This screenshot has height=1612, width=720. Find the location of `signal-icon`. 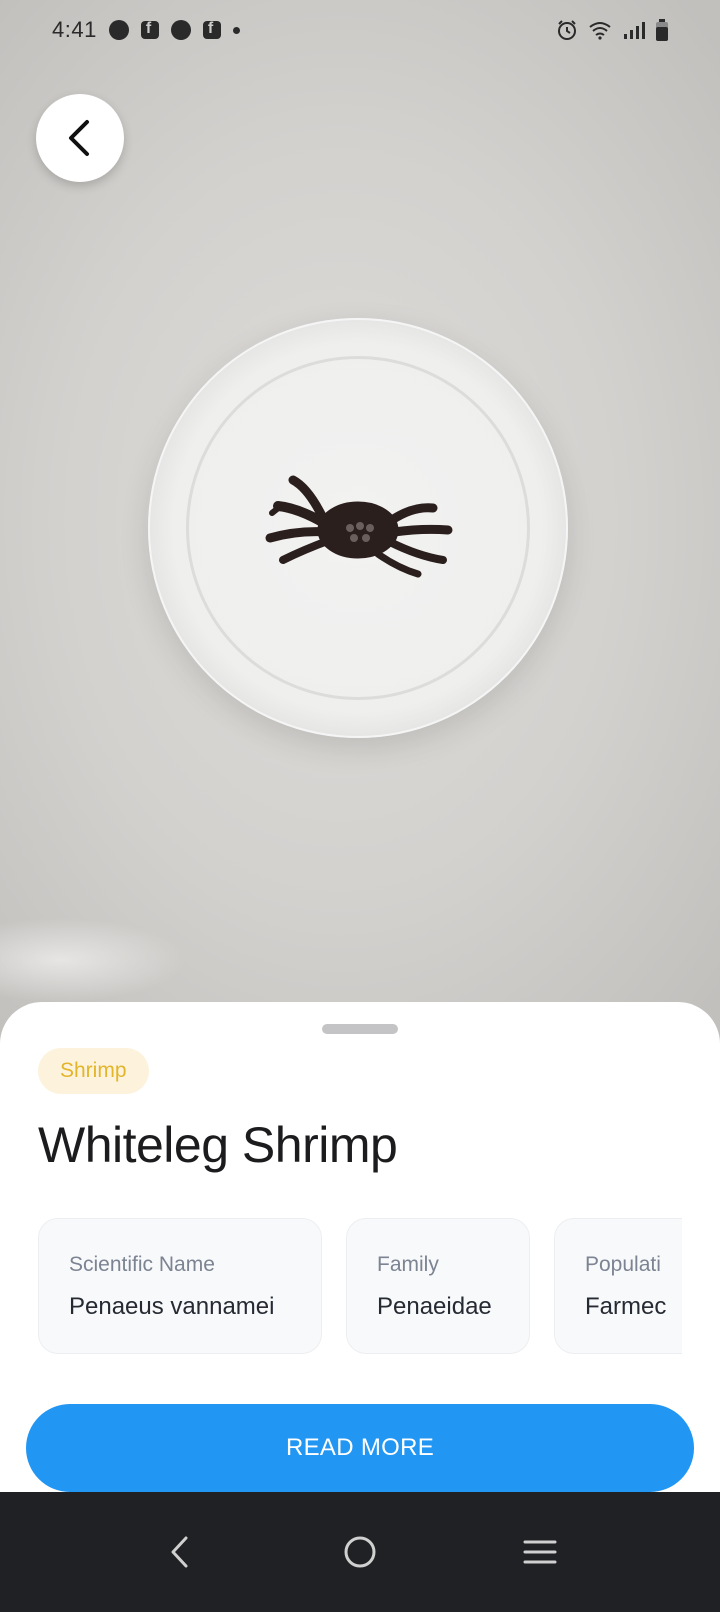

signal-icon is located at coordinates (634, 30).